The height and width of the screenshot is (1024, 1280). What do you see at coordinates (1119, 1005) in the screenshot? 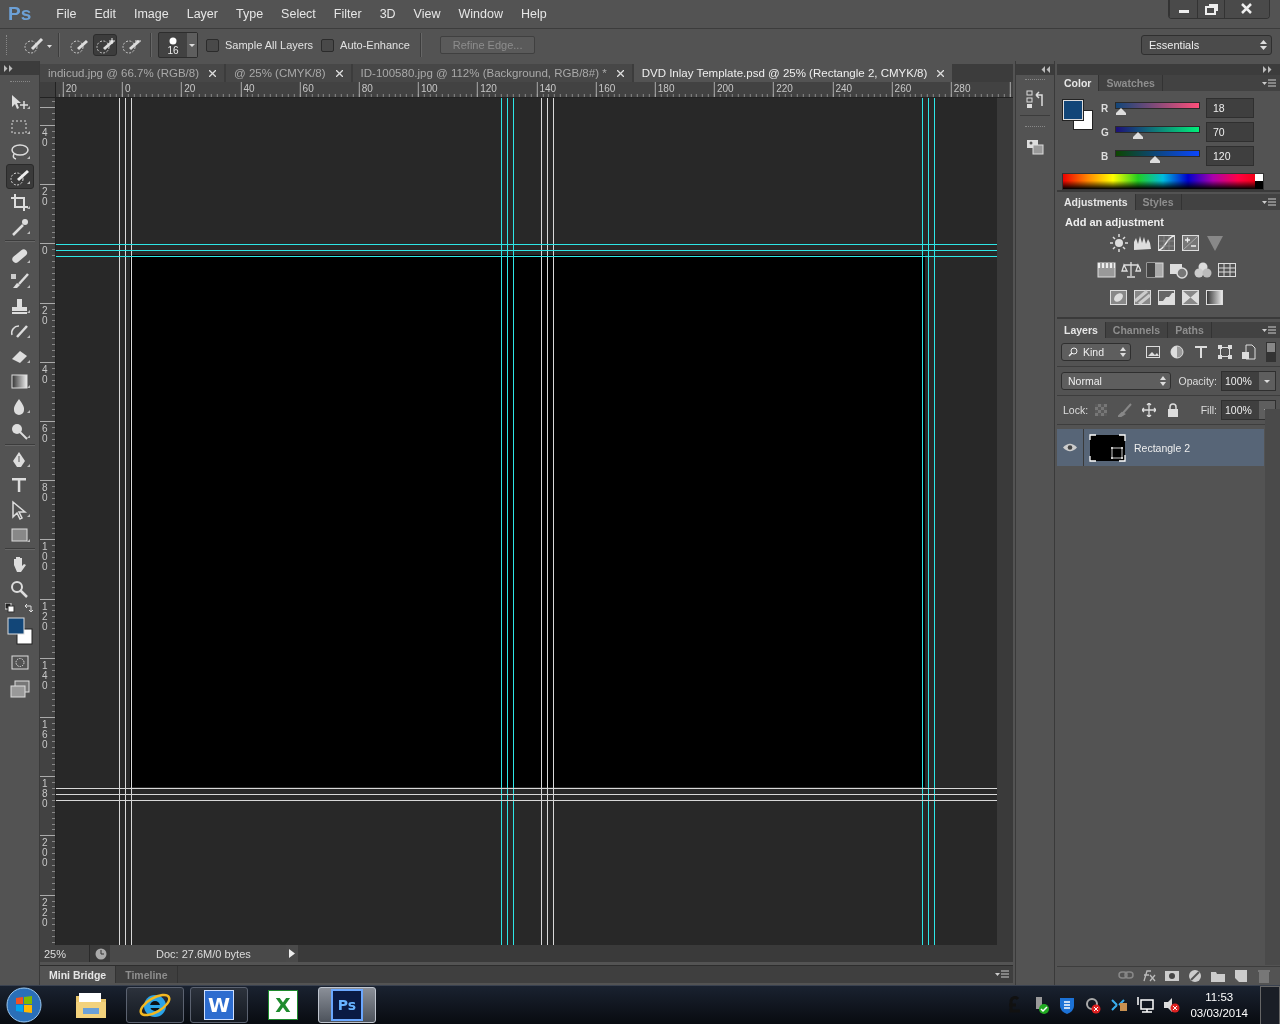
I see `pen-tablet-icon` at bounding box center [1119, 1005].